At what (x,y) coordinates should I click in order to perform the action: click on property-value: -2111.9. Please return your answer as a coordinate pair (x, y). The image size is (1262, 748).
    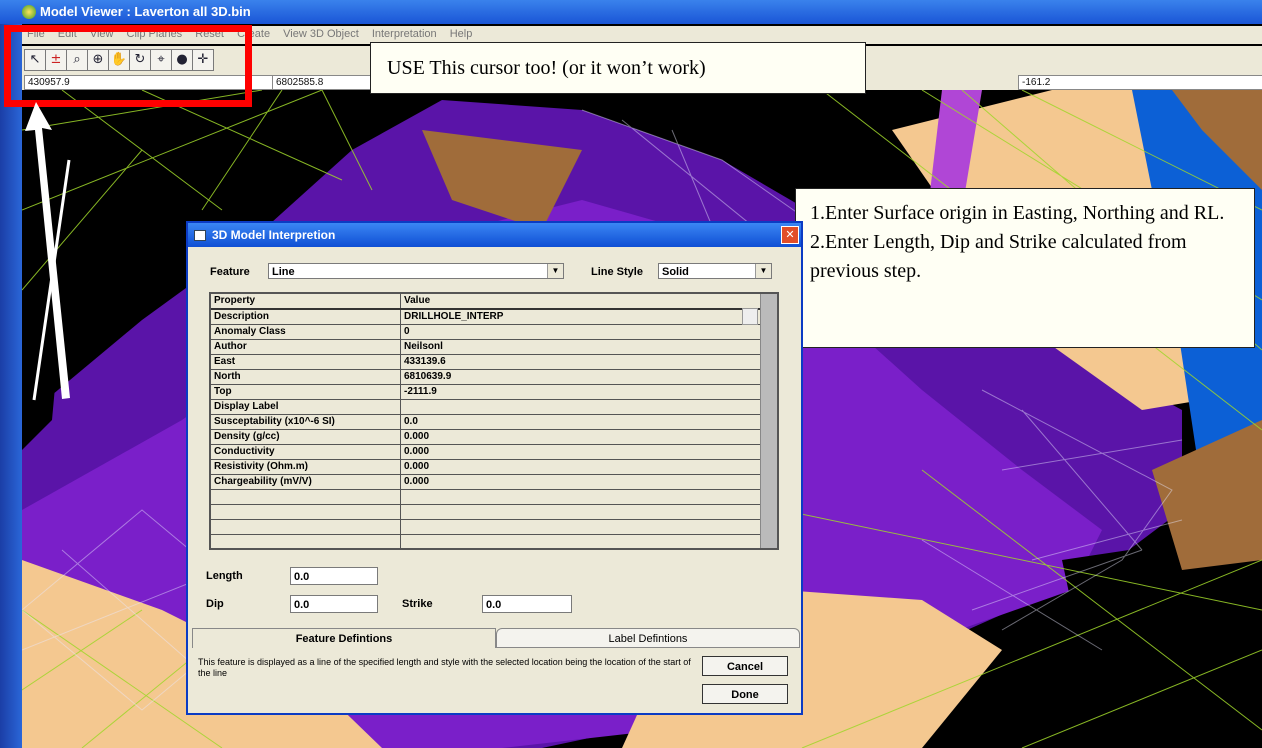
    Looking at the image, I should click on (580, 392).